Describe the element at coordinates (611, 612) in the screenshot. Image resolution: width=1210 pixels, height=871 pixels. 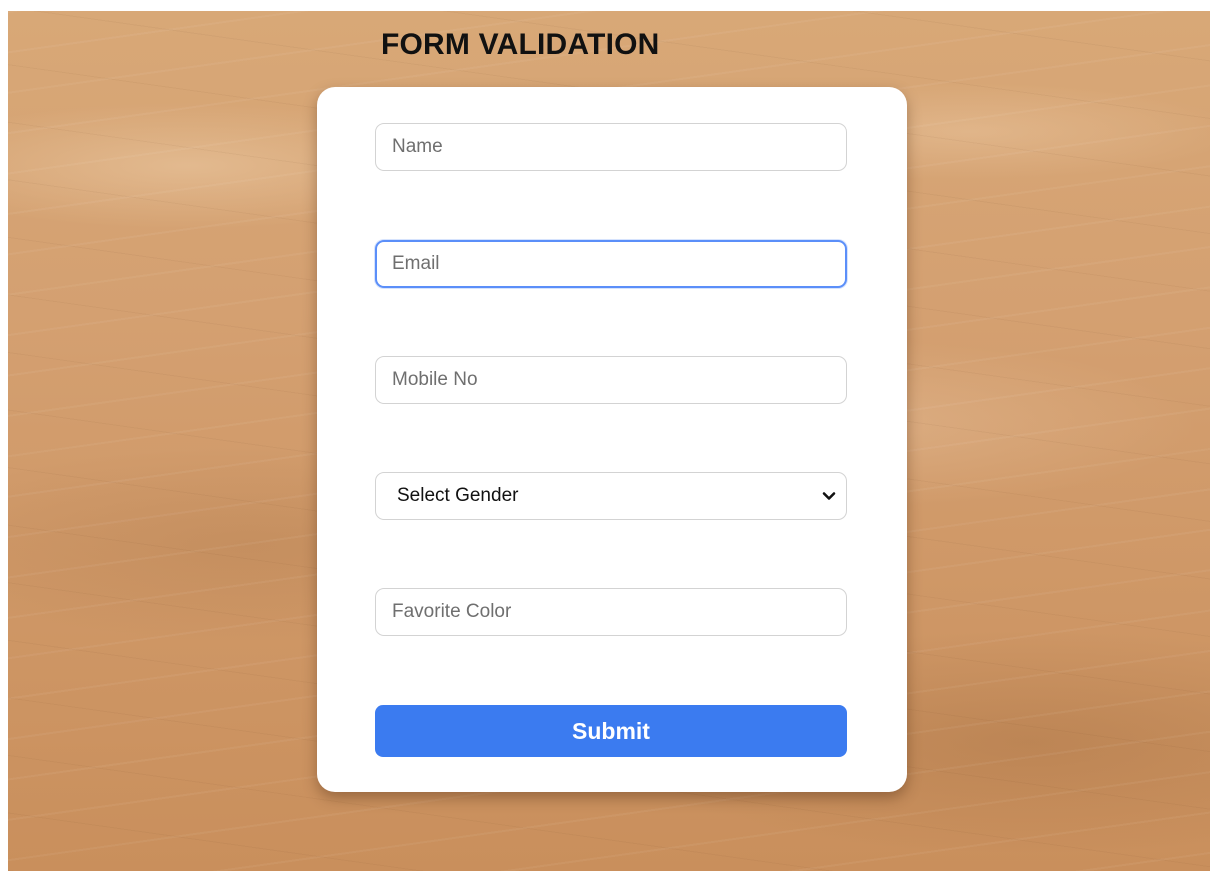
I see `favorite-color-input` at that location.